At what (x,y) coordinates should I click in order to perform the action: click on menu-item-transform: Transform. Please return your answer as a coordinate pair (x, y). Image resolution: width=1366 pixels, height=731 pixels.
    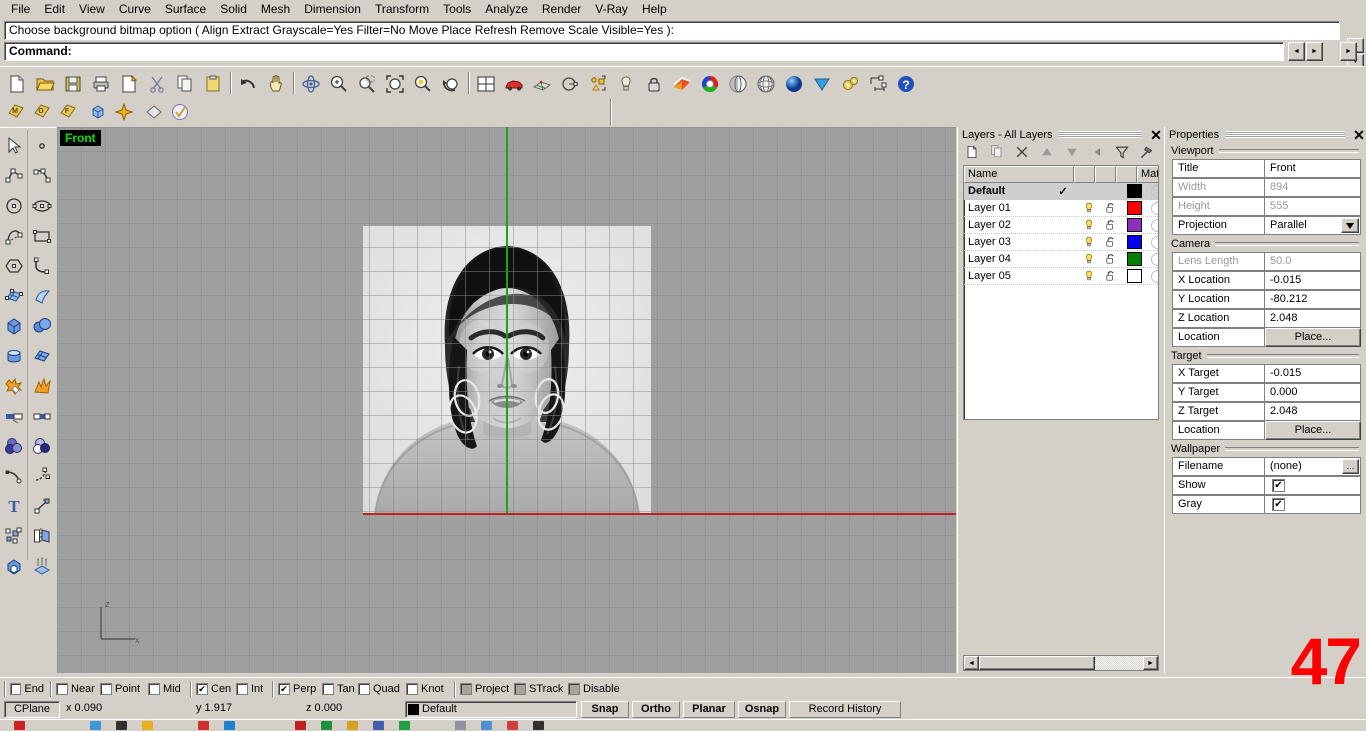
    Looking at the image, I should click on (402, 9).